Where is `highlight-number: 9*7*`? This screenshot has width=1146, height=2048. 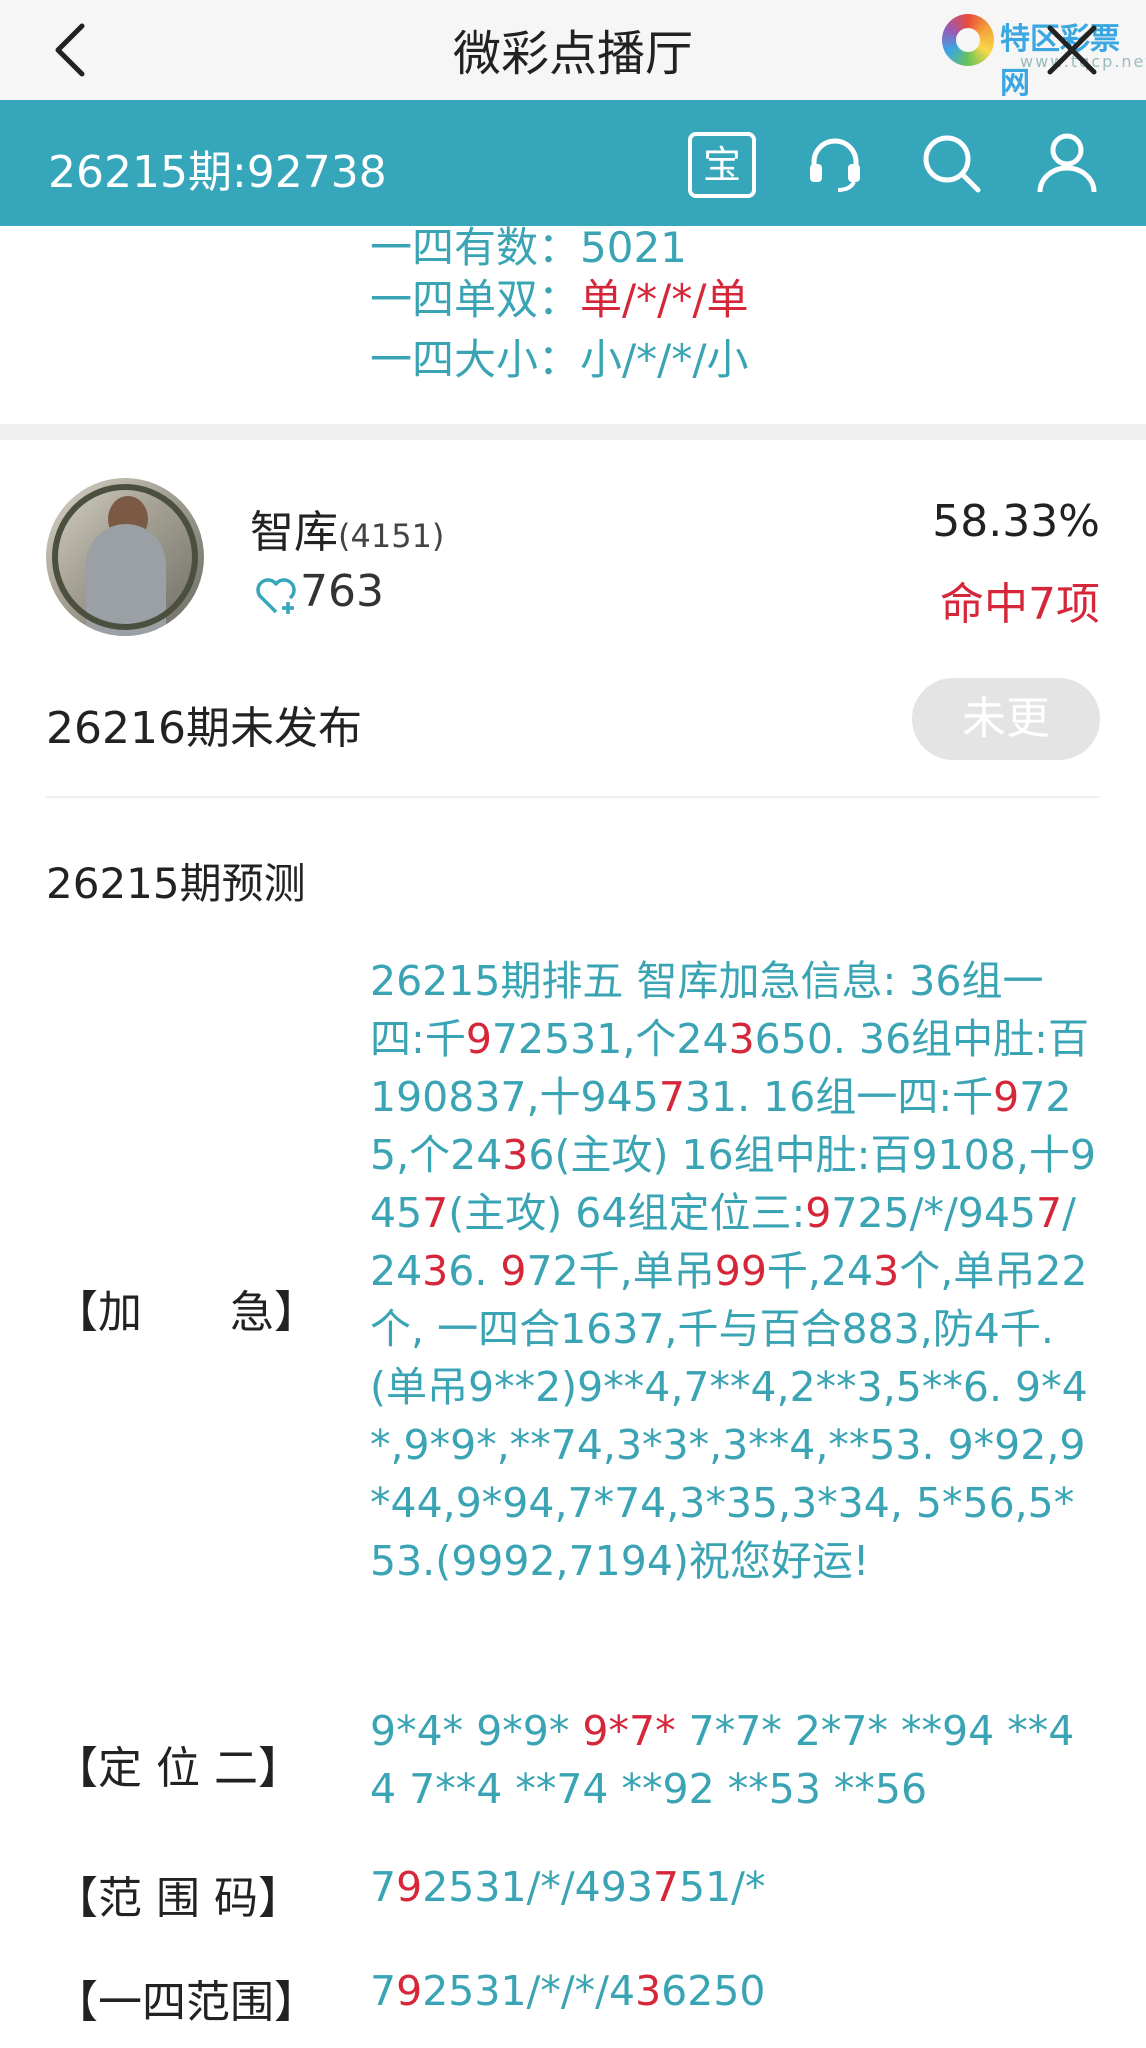
highlight-number: 9*7* is located at coordinates (629, 1731).